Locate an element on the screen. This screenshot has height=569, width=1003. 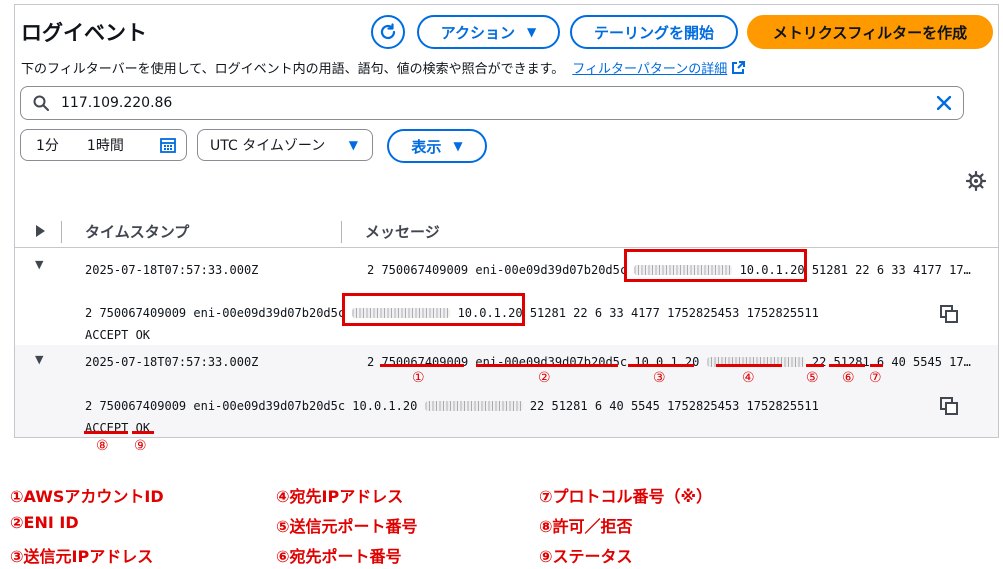
display-dropdown-button: 表示 ▼ is located at coordinates (437, 146).